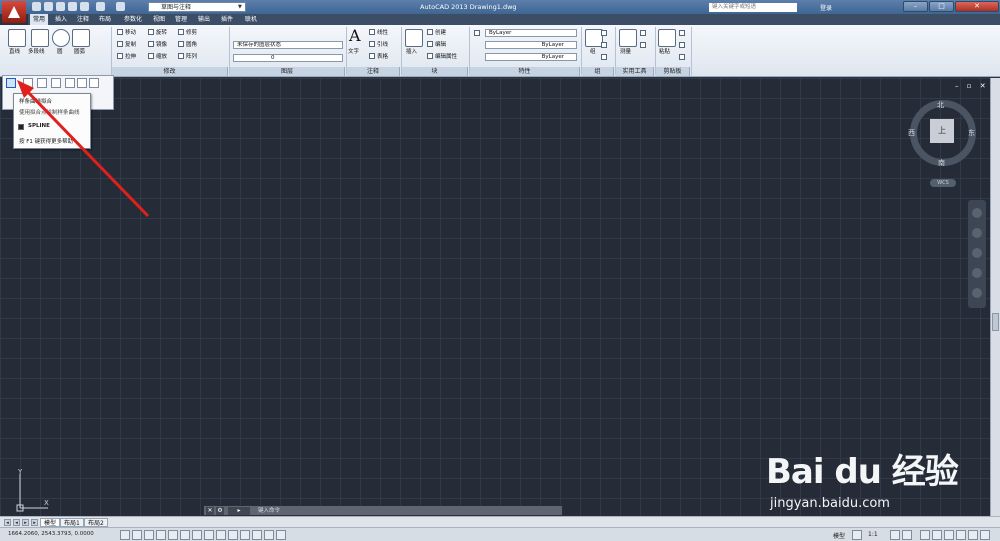  What do you see at coordinates (531, 45) in the screenshot?
I see `linetype-select: ByLayer` at bounding box center [531, 45].